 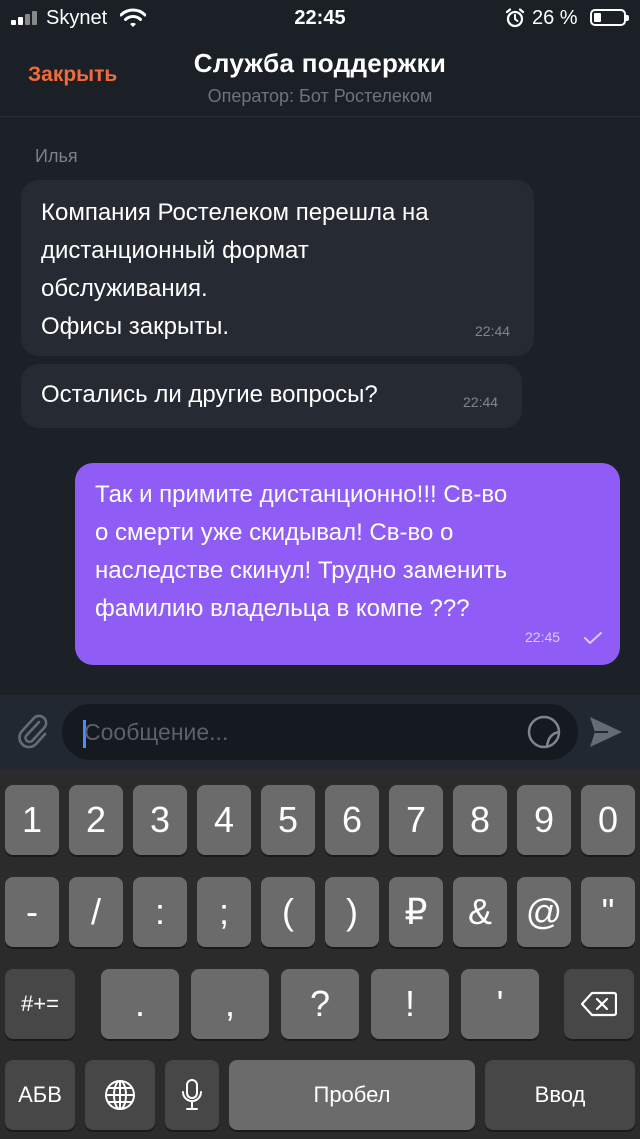 What do you see at coordinates (320, 1004) in the screenshot?
I see `key-question: ?` at bounding box center [320, 1004].